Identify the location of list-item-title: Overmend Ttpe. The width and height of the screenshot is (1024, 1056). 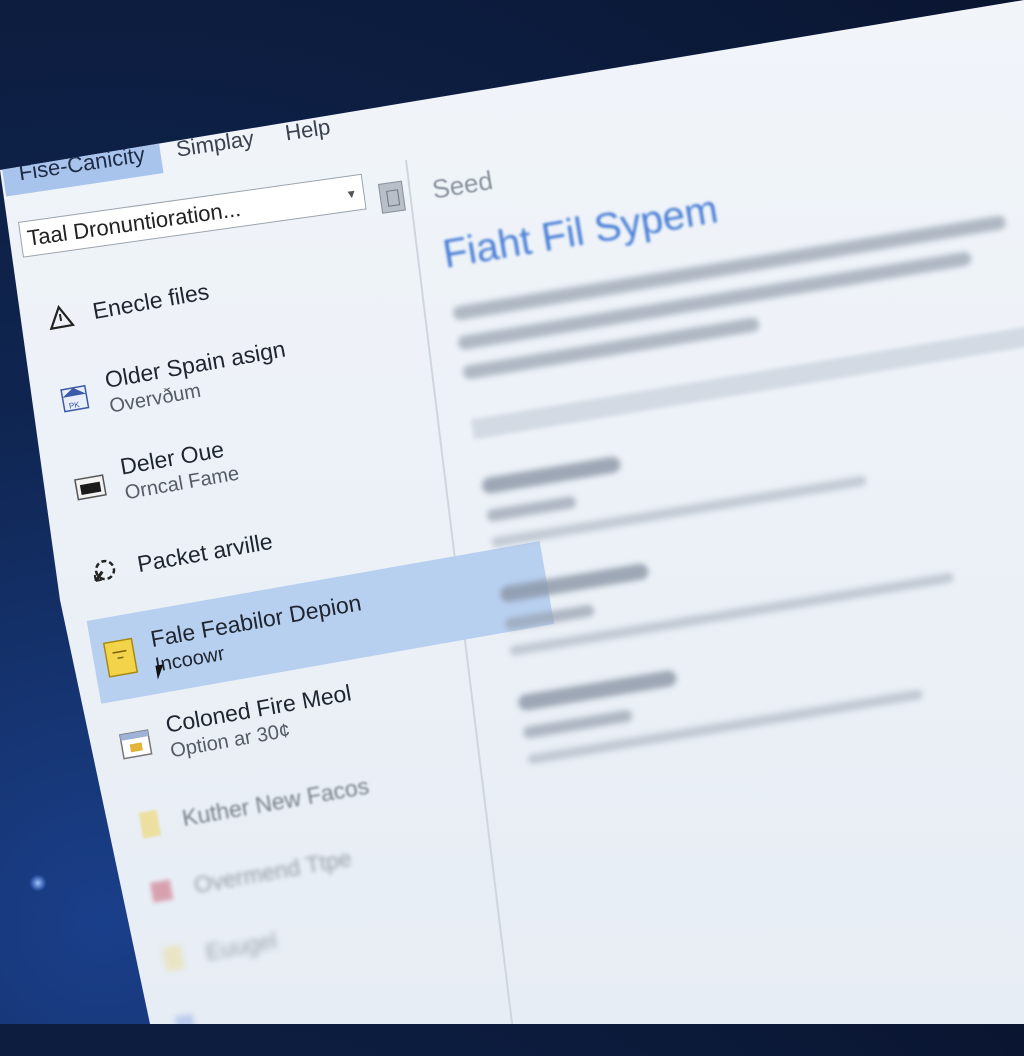
(272, 871).